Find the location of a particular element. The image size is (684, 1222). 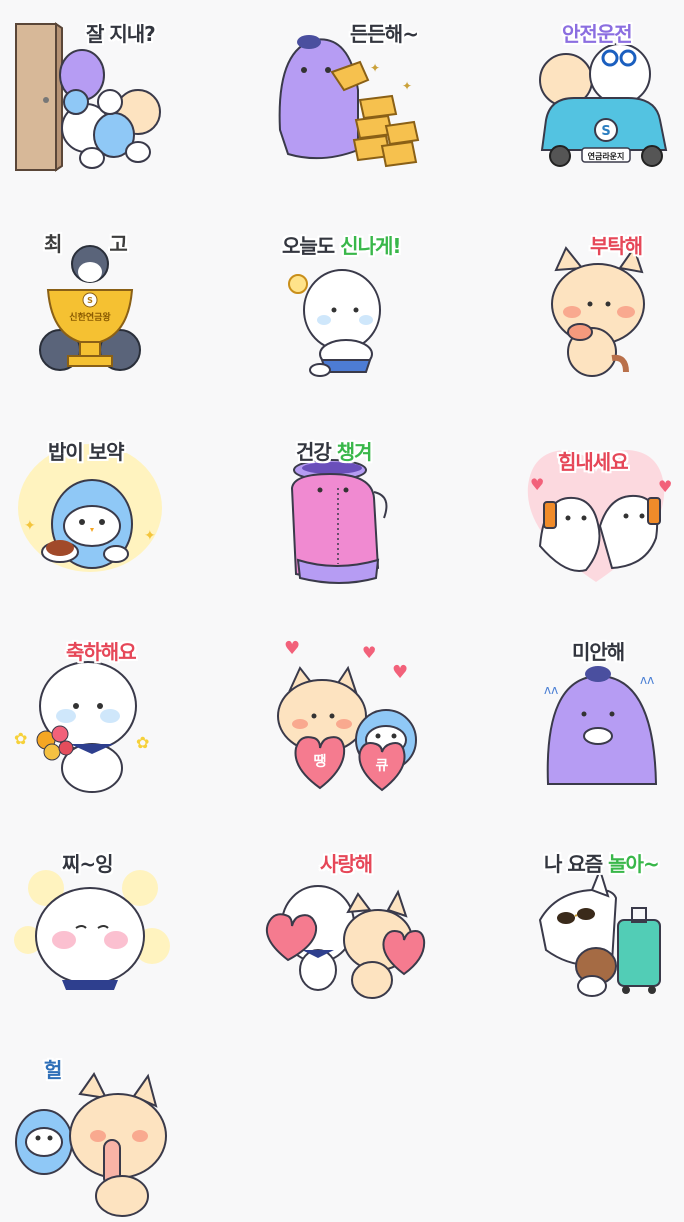

owl-cat-shock-icon is located at coordinates (91, 1144).